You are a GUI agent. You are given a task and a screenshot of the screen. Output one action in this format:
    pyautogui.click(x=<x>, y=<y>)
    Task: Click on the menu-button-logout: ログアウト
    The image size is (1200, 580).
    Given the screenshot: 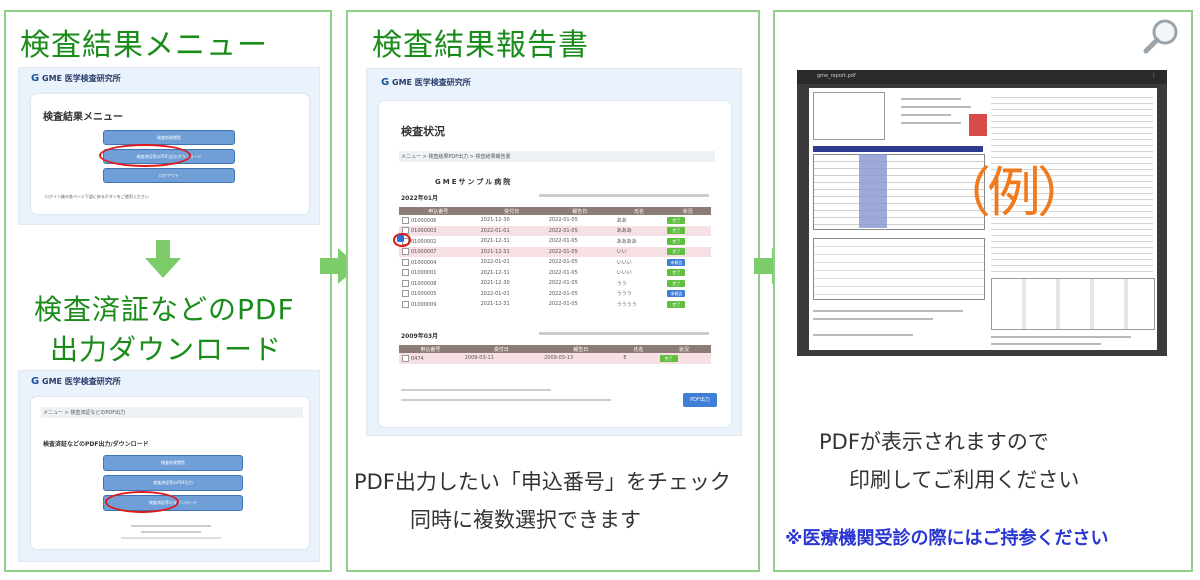 What is the action you would take?
    pyautogui.click(x=169, y=175)
    